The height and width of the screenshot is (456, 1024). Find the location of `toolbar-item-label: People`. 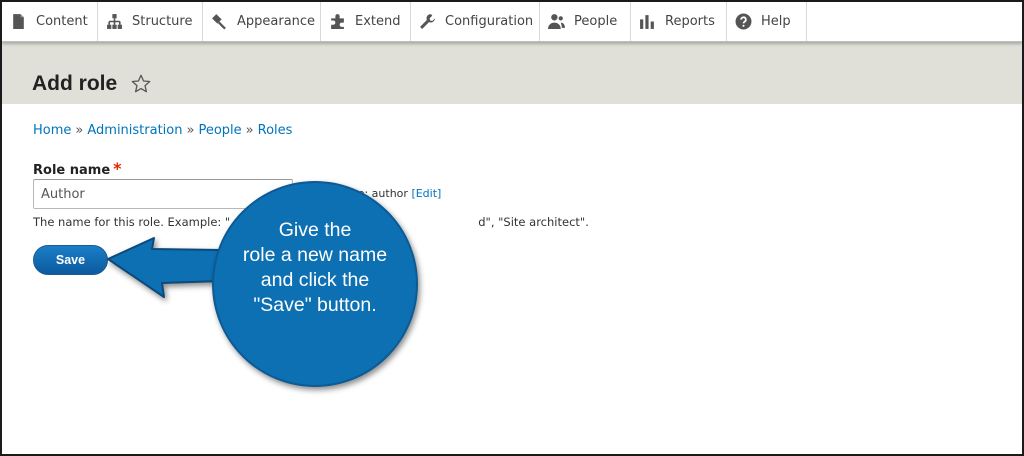

toolbar-item-label: People is located at coordinates (596, 21).